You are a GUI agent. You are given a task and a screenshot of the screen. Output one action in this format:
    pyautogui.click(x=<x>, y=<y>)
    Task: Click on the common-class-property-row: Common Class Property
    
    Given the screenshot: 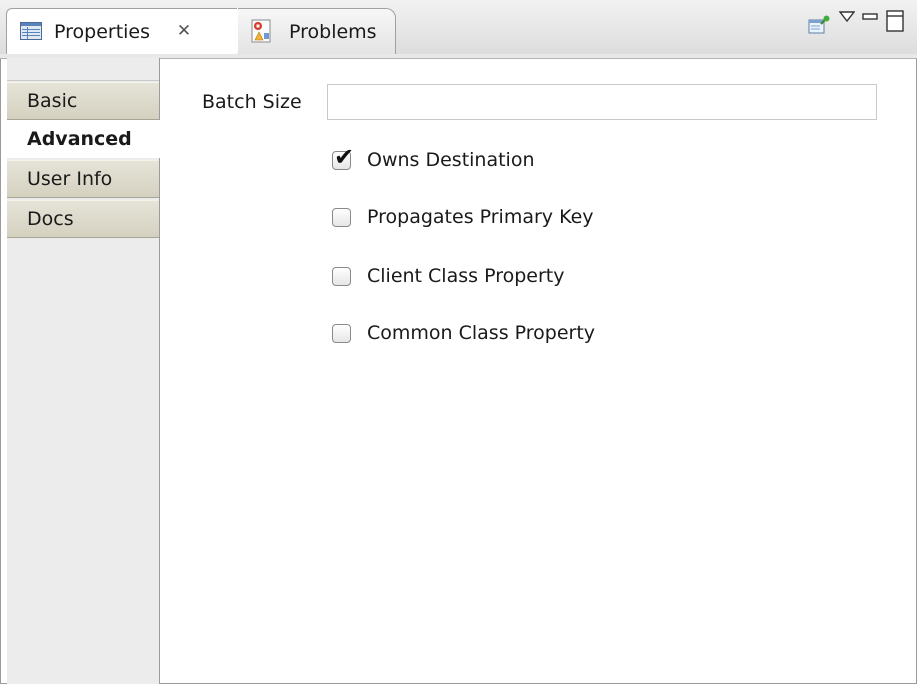 What is the action you would take?
    pyautogui.click(x=463, y=333)
    